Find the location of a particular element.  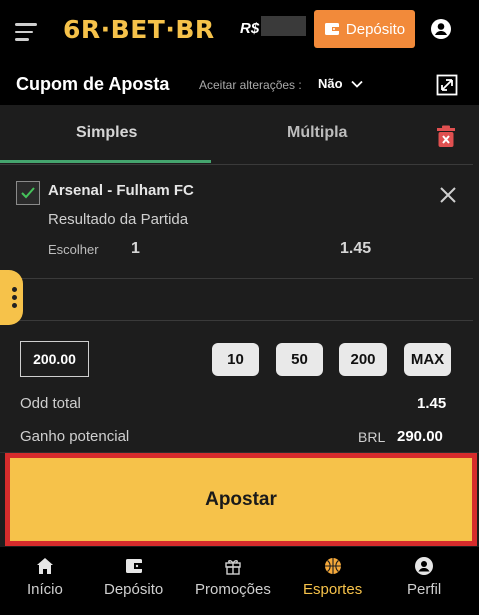

stake-input: 200.00 is located at coordinates (54, 359).